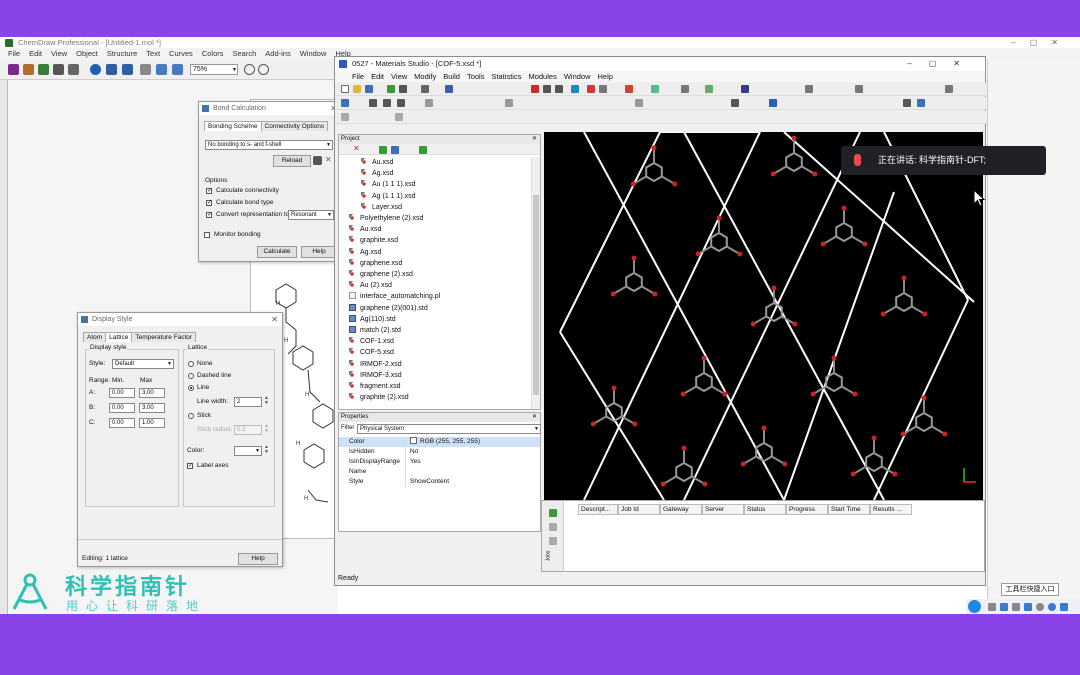 This screenshot has width=1080, height=675. Describe the element at coordinates (209, 203) in the screenshot. I see `calc-bond-type-checkbox: ✓` at that location.